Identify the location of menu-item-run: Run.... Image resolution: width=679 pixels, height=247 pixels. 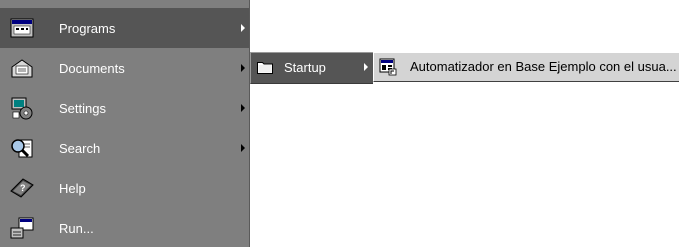
(124, 227).